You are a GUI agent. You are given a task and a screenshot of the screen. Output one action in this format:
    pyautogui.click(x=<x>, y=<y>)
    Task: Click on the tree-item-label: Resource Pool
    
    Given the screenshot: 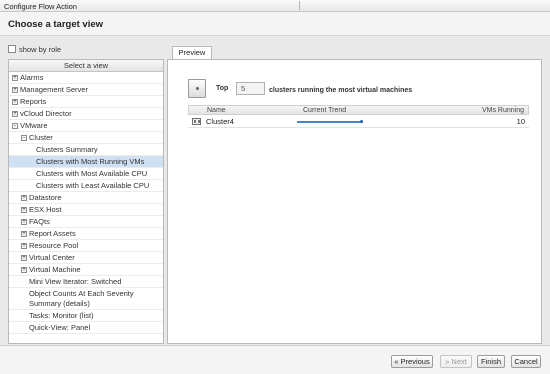 What is the action you would take?
    pyautogui.click(x=54, y=245)
    